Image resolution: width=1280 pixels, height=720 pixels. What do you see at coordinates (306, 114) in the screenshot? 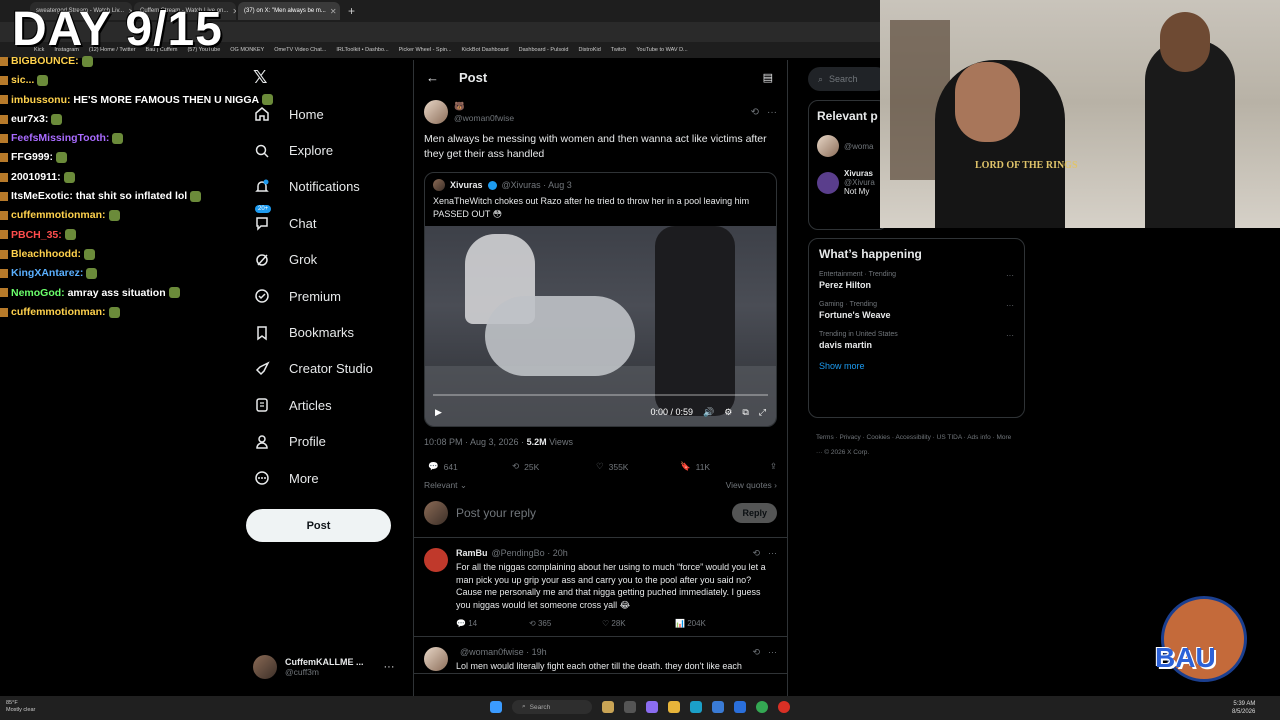
I see `sidebar-item-label: Home` at bounding box center [306, 114].